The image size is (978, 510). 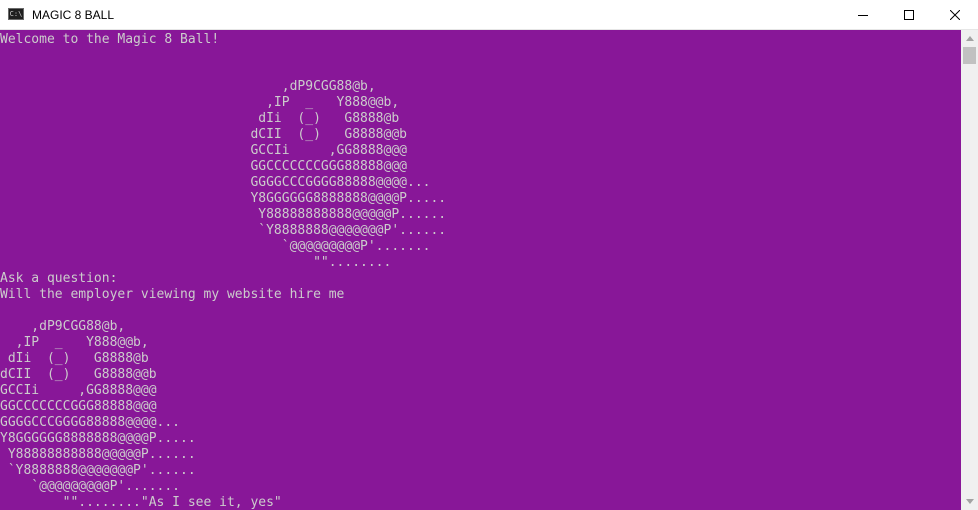 What do you see at coordinates (489, 15) in the screenshot?
I see `title-bar: C:\ MAGIC 8 BALL` at bounding box center [489, 15].